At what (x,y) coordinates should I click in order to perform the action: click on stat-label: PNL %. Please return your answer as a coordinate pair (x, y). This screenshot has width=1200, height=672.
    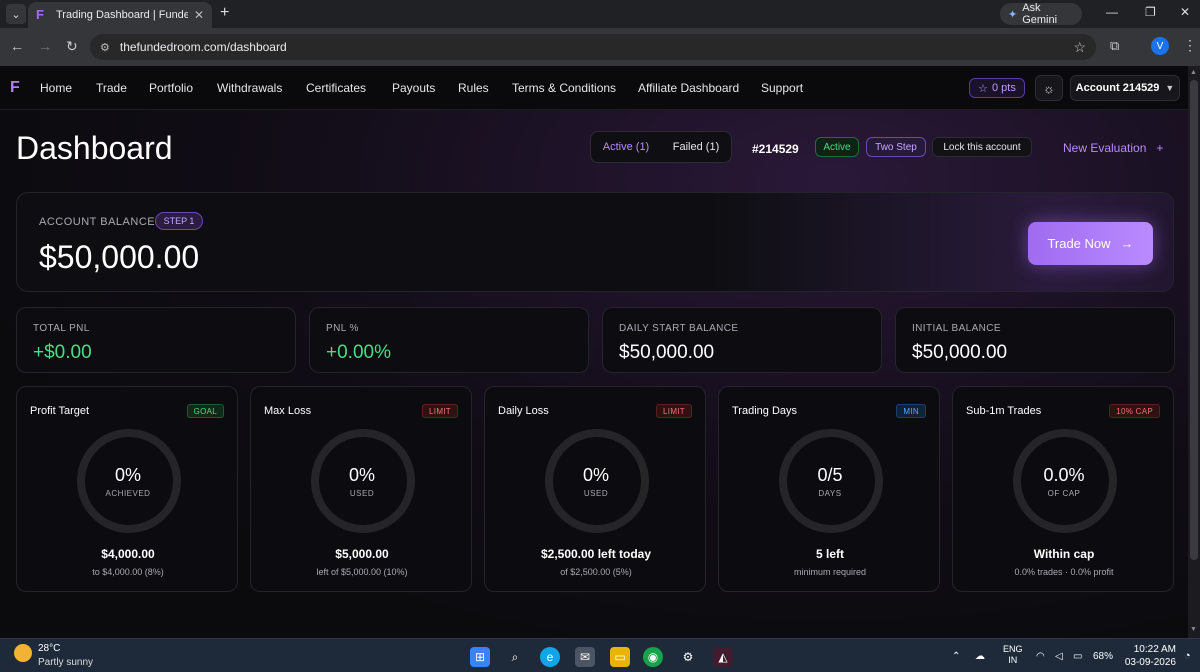
    Looking at the image, I should click on (342, 328).